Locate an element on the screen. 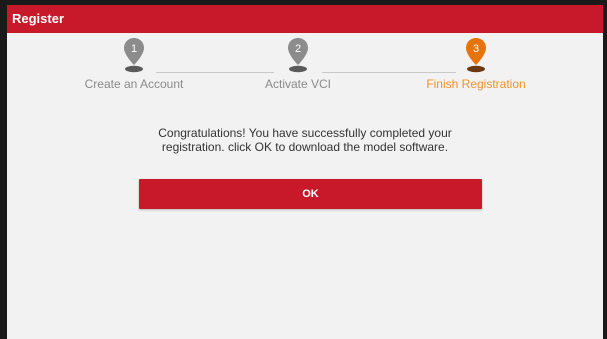 Image resolution: width=607 pixels, height=339 pixels. step-number: 1 is located at coordinates (134, 49).